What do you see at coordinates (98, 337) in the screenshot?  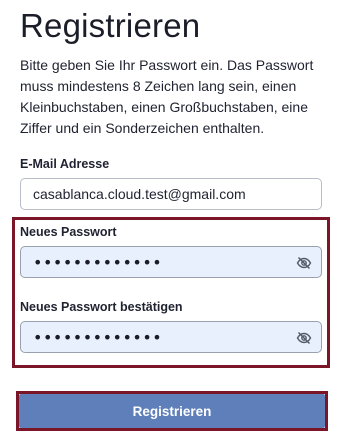 I see `confirm-password-value: •••••••••••••` at bounding box center [98, 337].